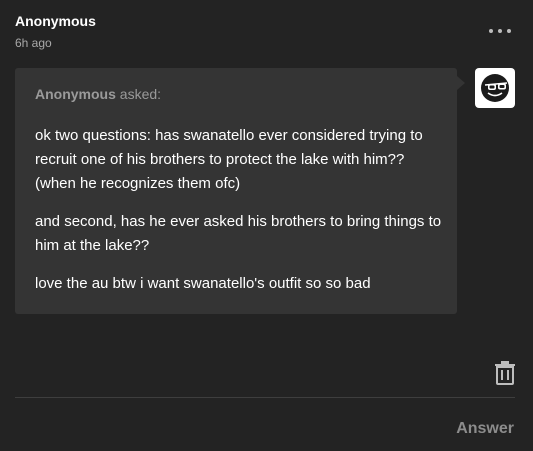 This screenshot has width=533, height=451. I want to click on sunglasses-avatar-icon, so click(495, 88).